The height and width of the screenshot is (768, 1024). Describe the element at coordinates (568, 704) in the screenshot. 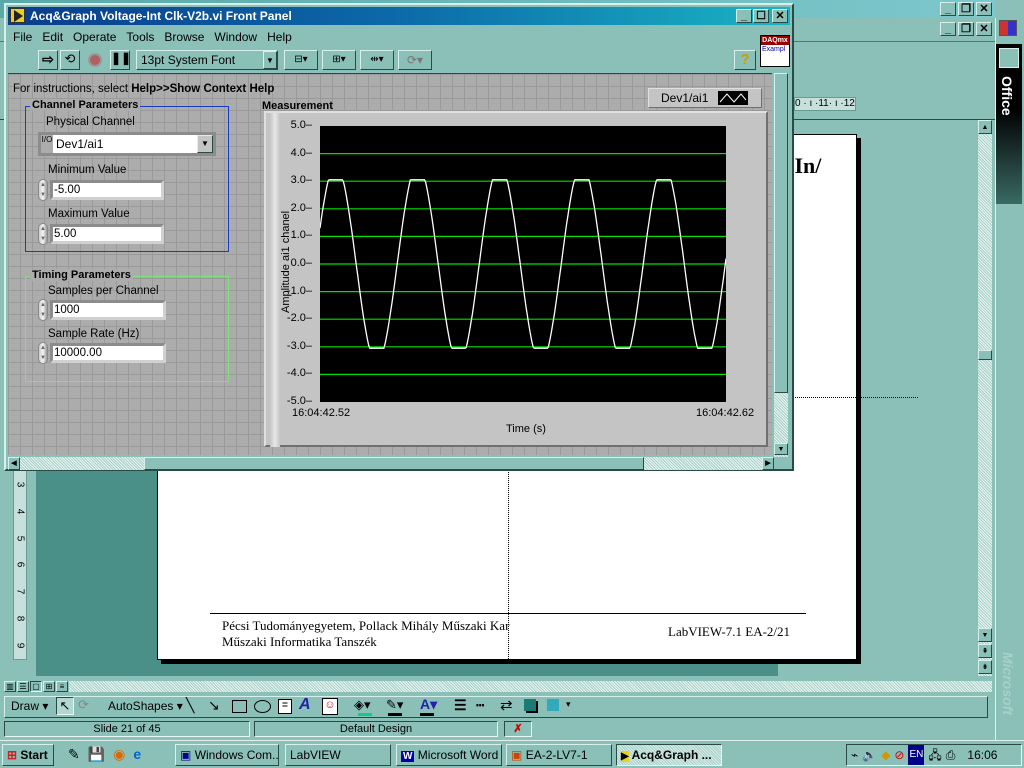

I see `toolbar-options-chevron-icon: ▾` at that location.